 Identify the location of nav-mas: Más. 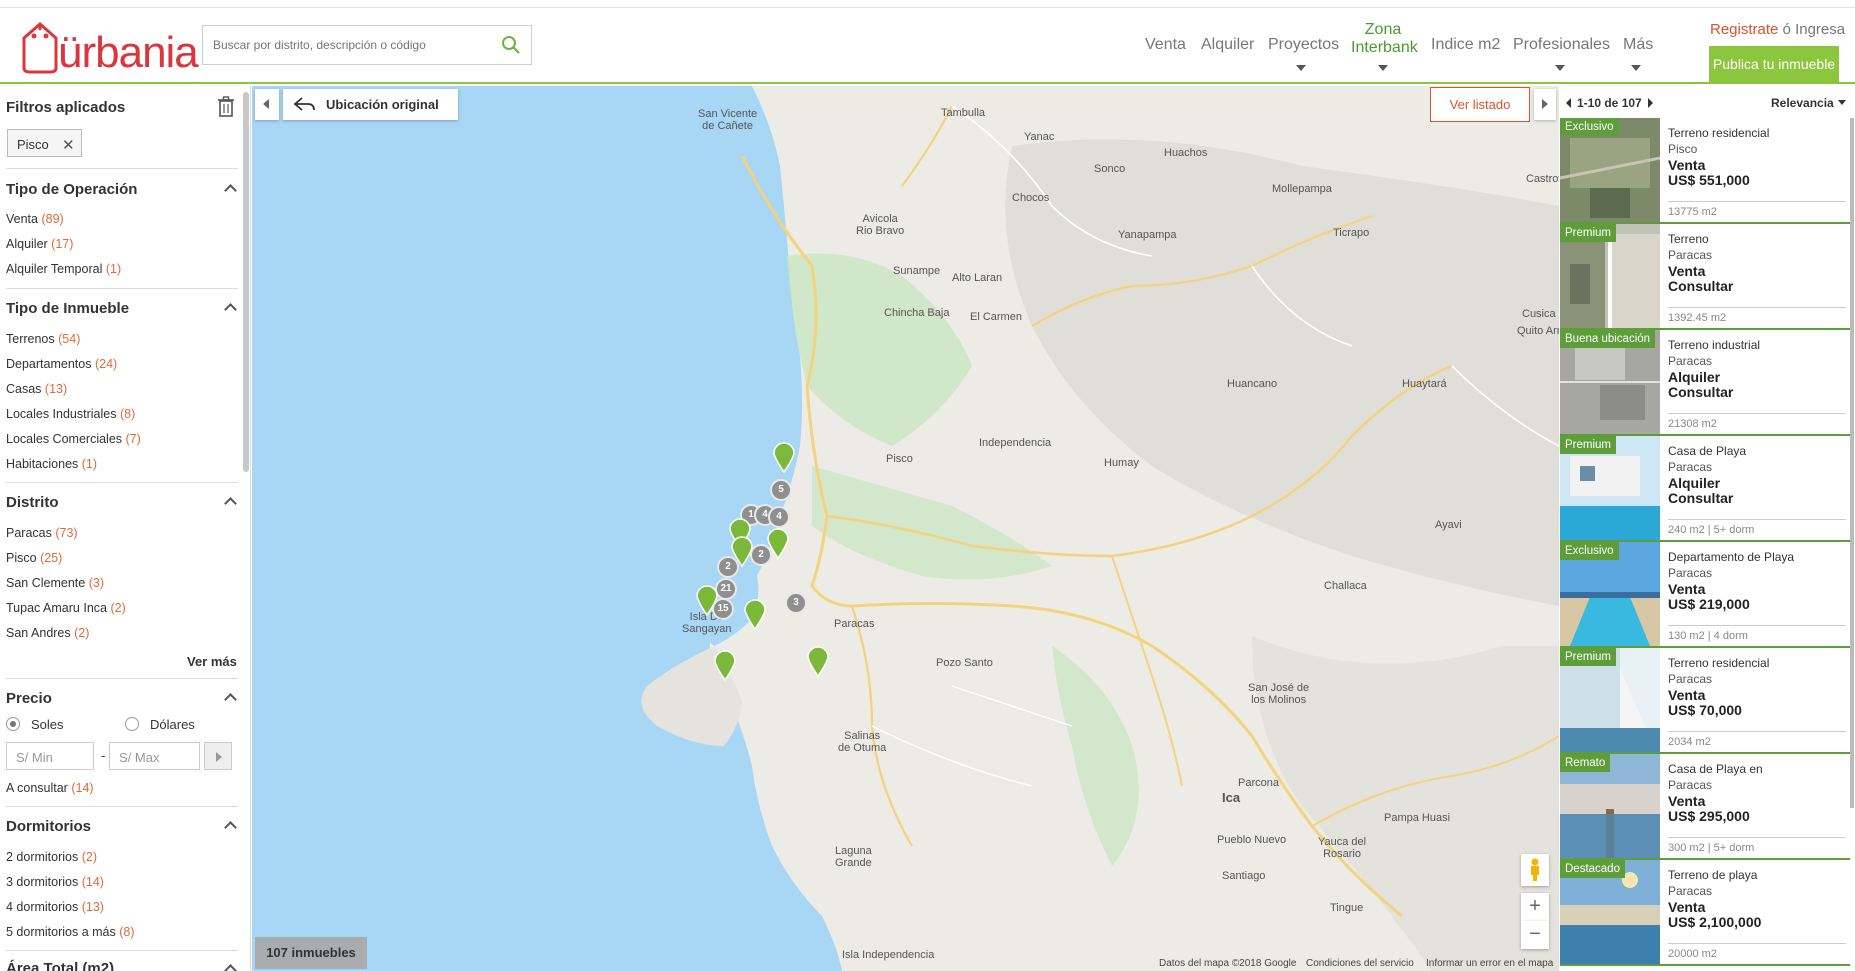
(1638, 45).